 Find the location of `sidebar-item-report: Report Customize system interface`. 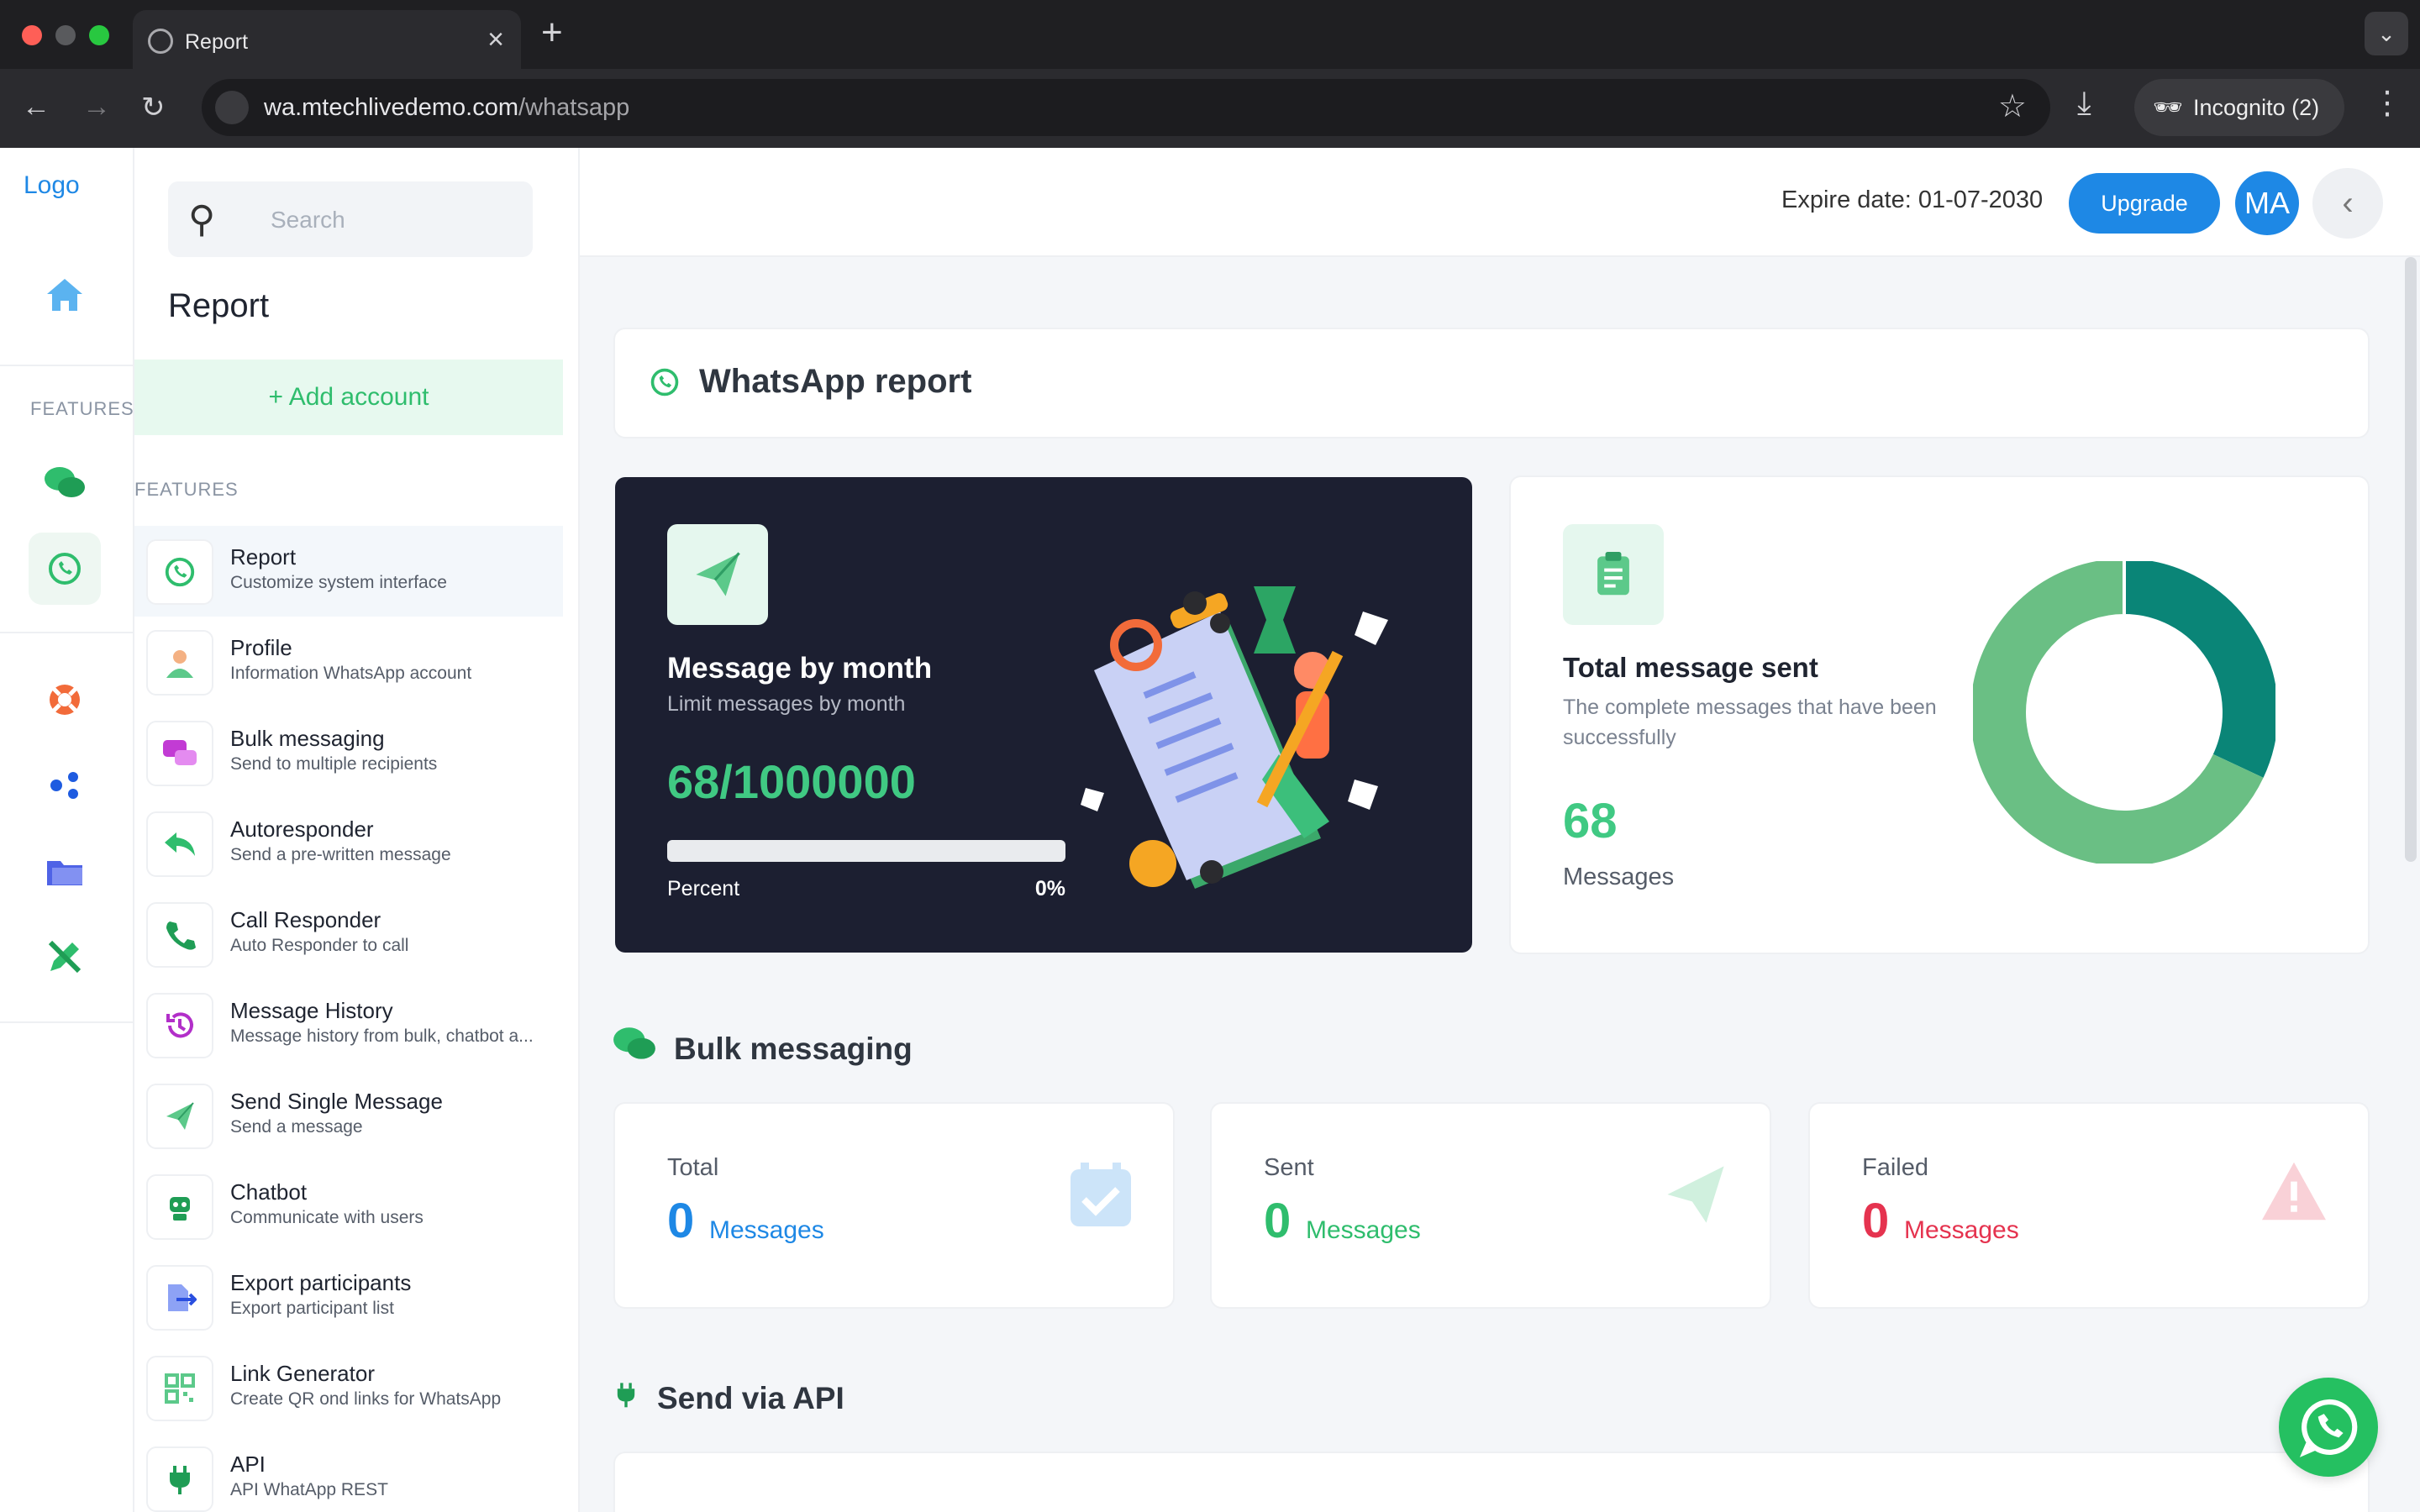

sidebar-item-report: Report Customize system interface is located at coordinates (348, 571).